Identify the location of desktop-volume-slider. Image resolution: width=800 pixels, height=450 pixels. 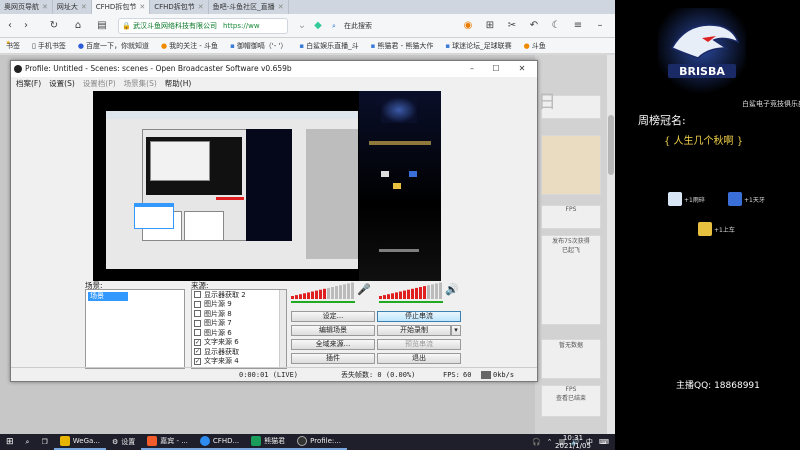
(411, 302).